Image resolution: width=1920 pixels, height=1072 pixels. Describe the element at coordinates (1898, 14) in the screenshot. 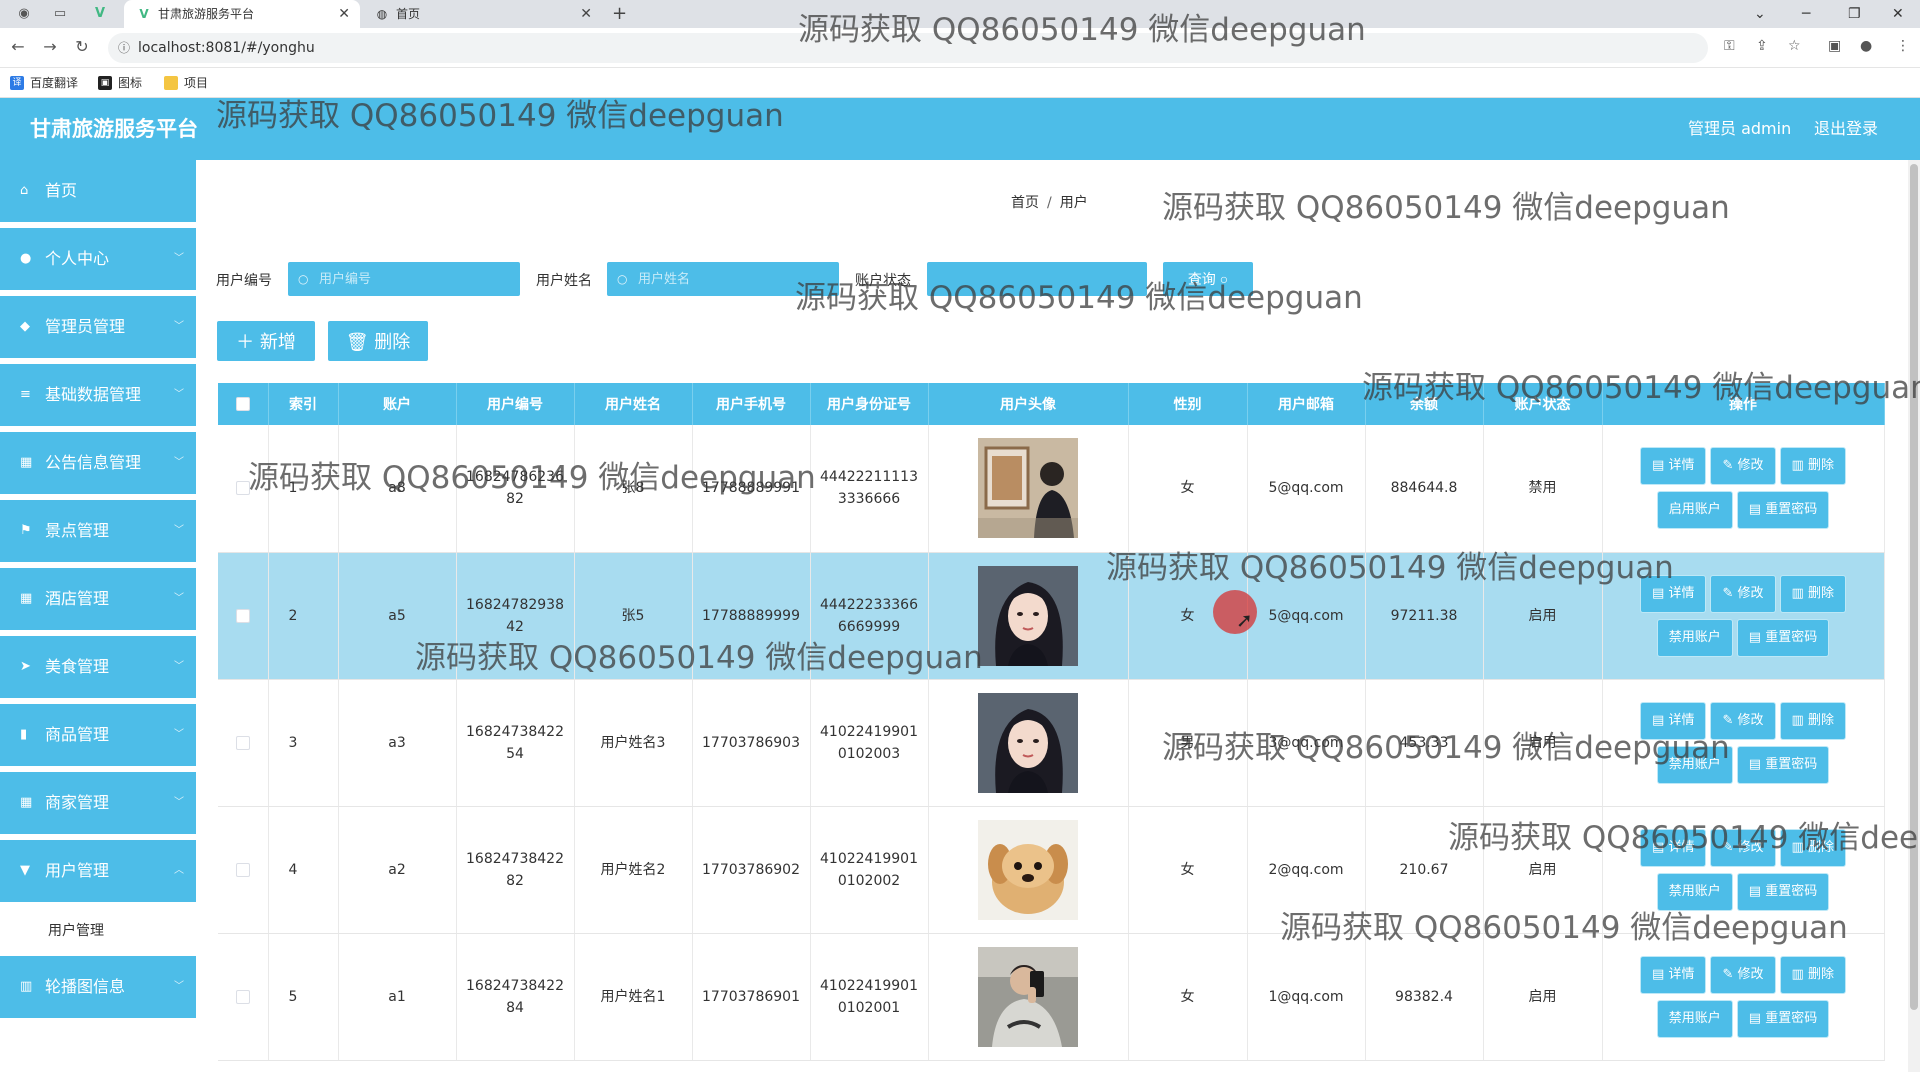

I see `close-window-icon: ✕` at that location.